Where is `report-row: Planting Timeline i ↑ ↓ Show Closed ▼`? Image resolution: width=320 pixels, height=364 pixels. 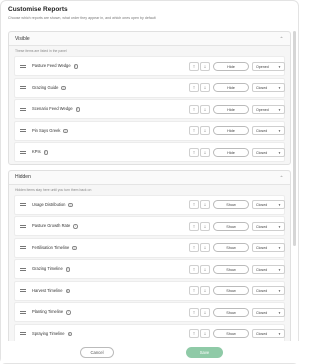
report-row: Planting Timeline i ↑ ↓ Show Closed ▼ is located at coordinates (149, 312).